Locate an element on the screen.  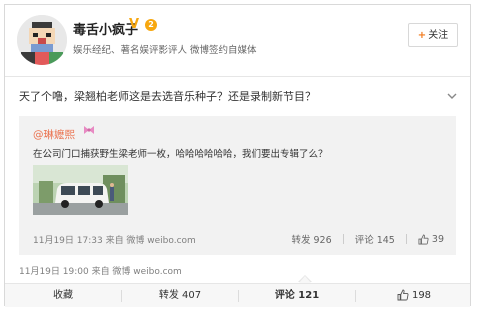
post-text: 天了个噜，梁翘柏老师这是去选音乐种子？还是录制新节目？ is located at coordinates (167, 96).